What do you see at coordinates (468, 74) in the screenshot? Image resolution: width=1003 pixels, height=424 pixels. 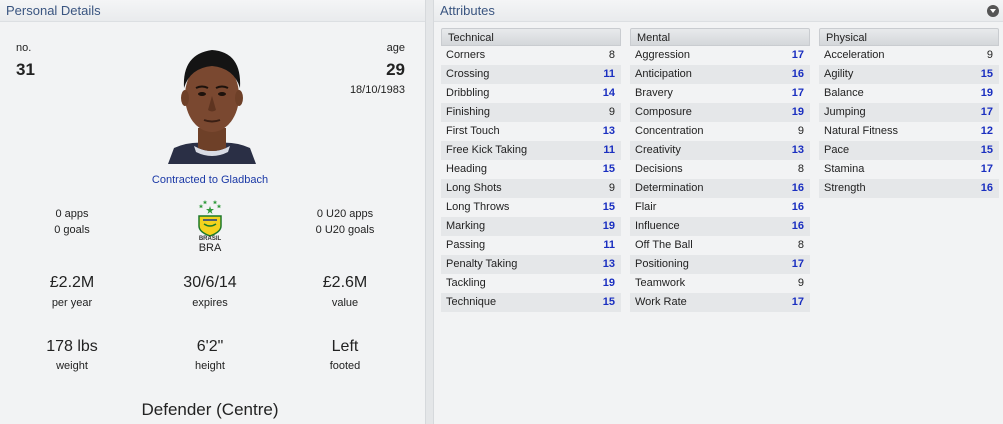 I see `attribute-name: Crossing` at bounding box center [468, 74].